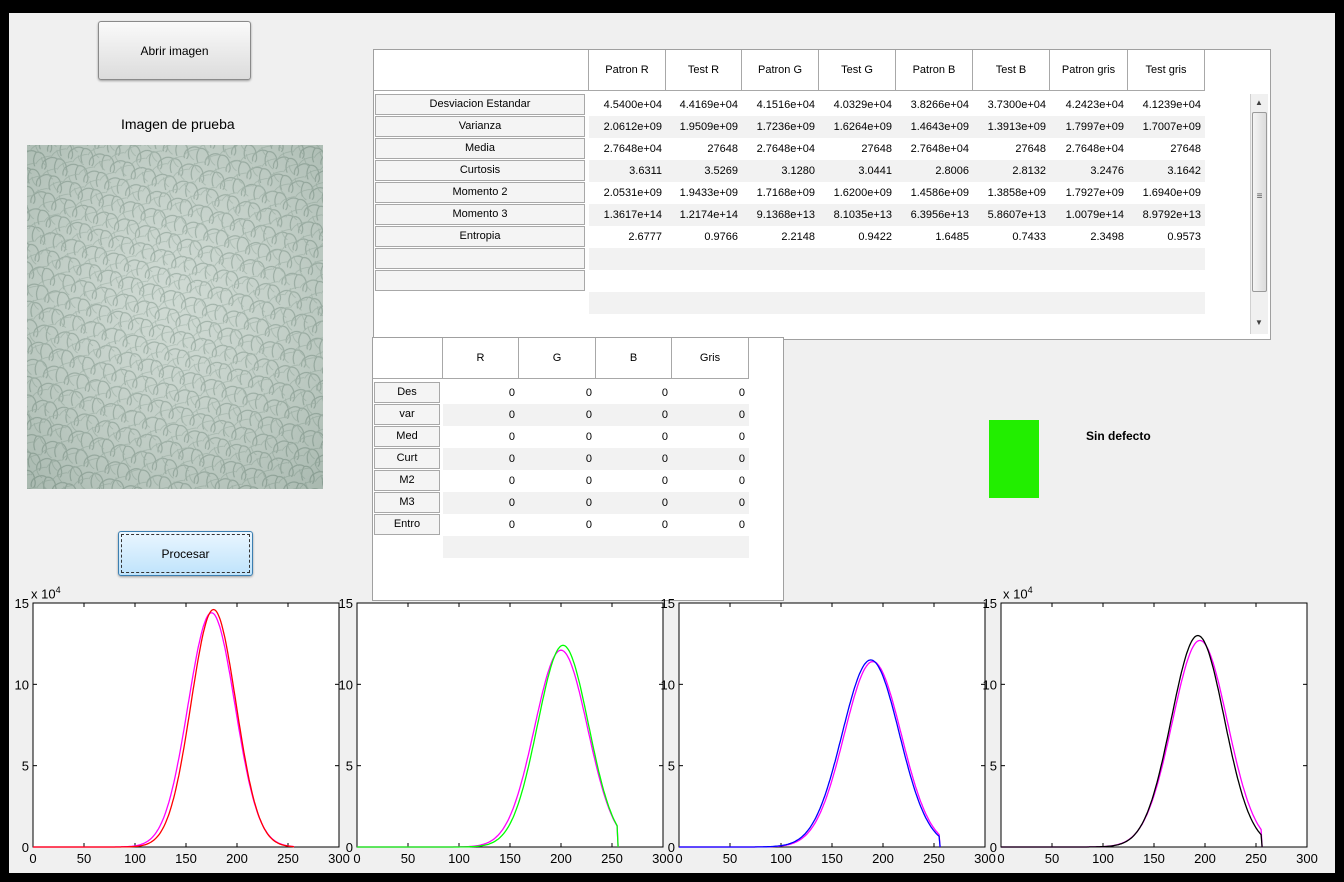 This screenshot has height=882, width=1344. What do you see at coordinates (1089, 127) in the screenshot?
I see `stat-cell: 1.7997e+09` at bounding box center [1089, 127].